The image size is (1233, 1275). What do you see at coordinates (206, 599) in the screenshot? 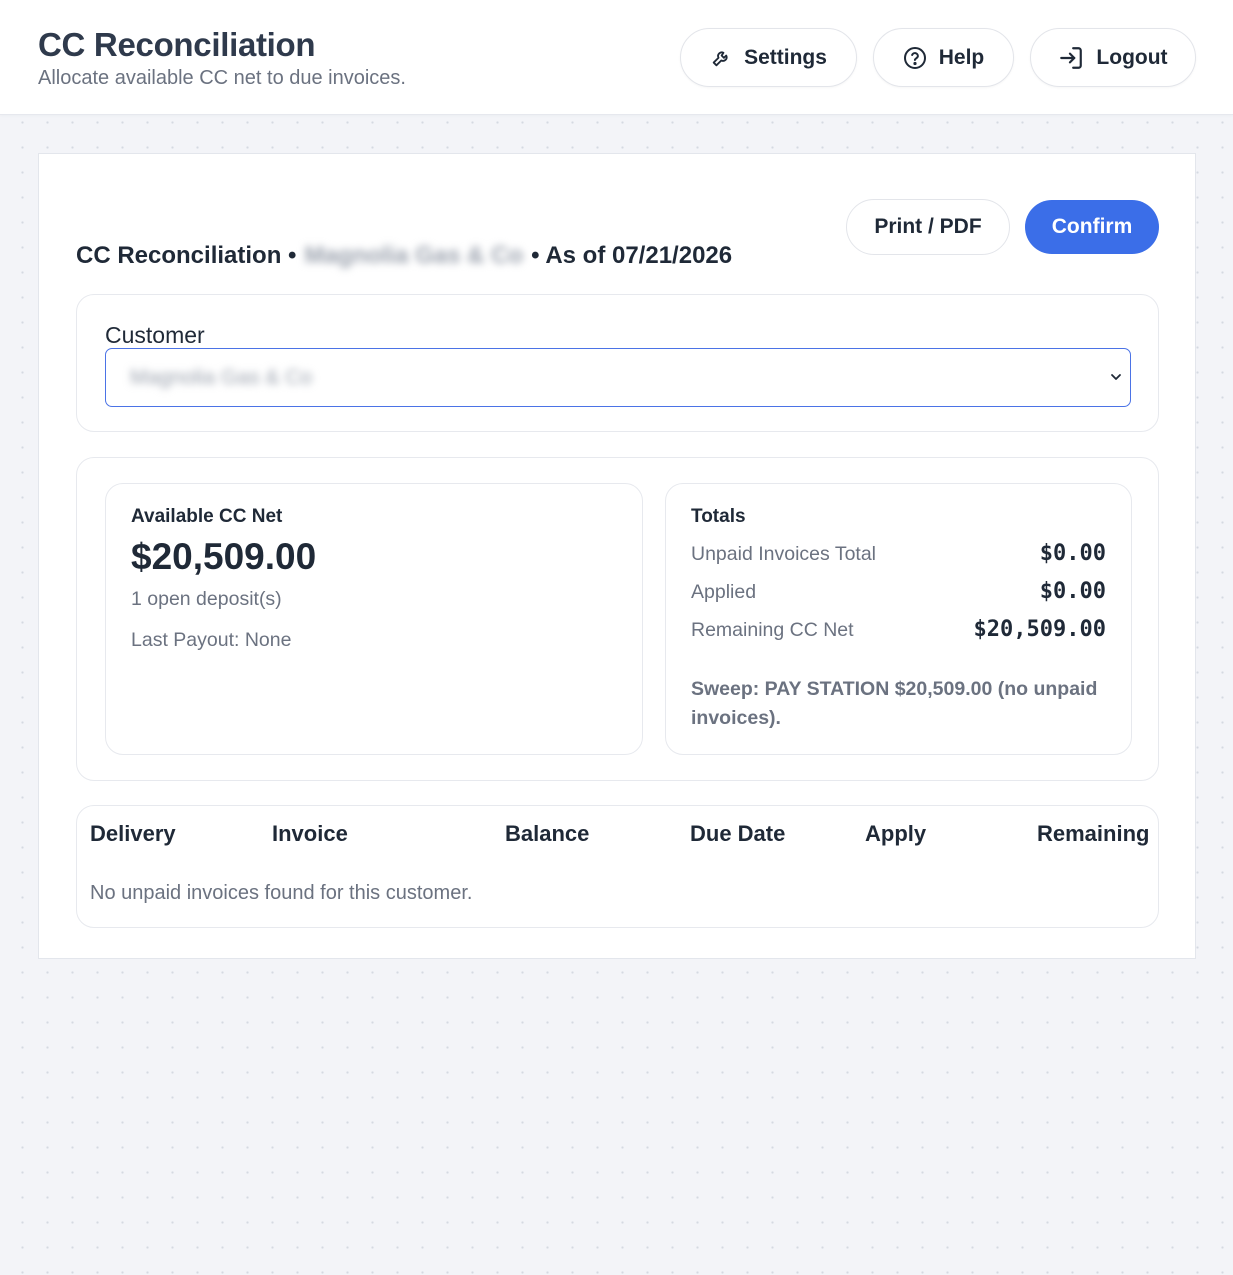
I see `open-deposits-text: 1 open deposit(s)` at bounding box center [206, 599].